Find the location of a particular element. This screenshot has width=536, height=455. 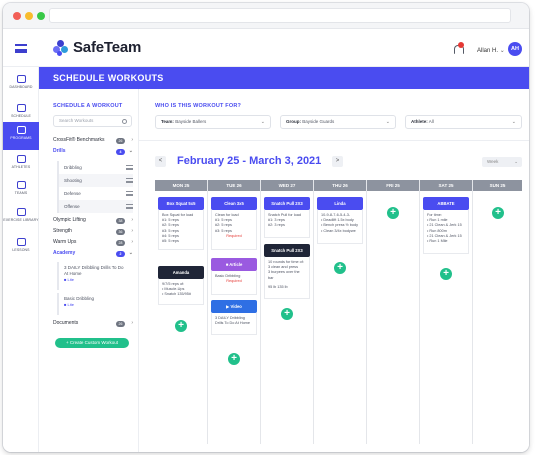

create-custom-workout-button: + Create Custom Workout is located at coordinates (92, 343).